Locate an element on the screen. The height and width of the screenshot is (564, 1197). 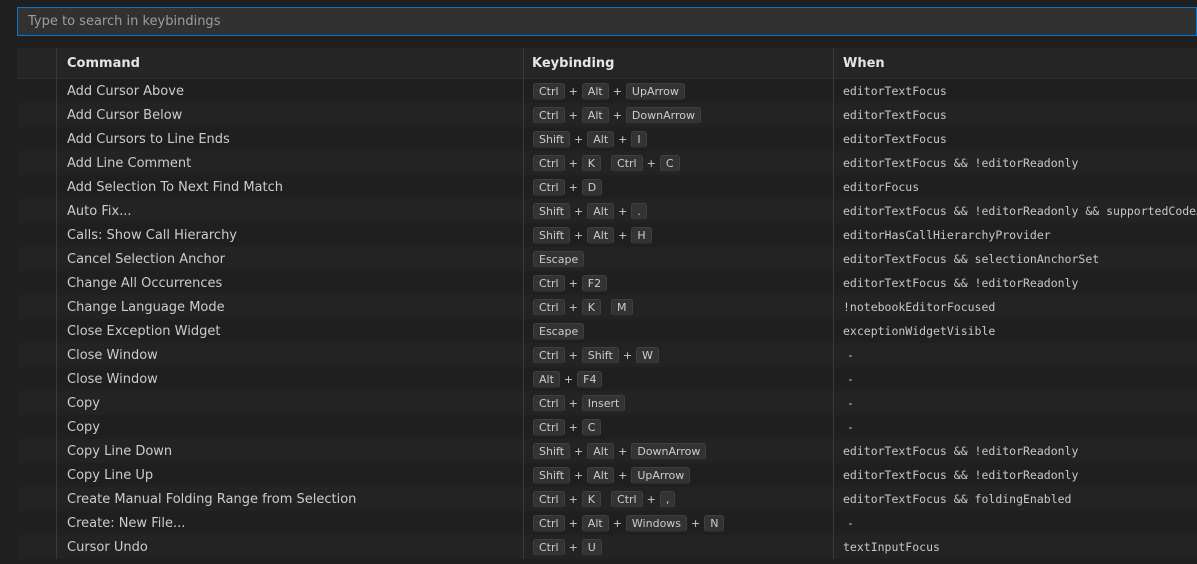
column-header-when: When is located at coordinates (1020, 63).